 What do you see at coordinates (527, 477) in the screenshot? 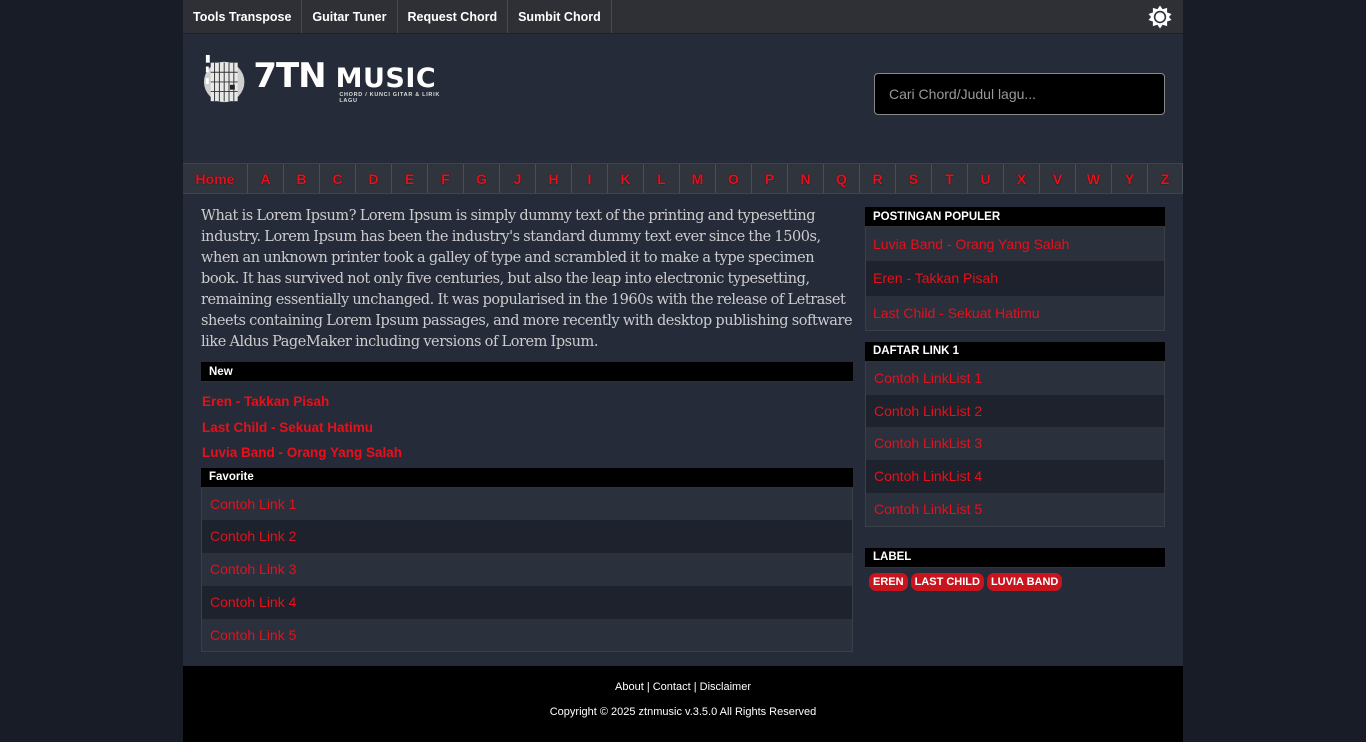
I see `favorite-section-title: Favorite` at bounding box center [527, 477].